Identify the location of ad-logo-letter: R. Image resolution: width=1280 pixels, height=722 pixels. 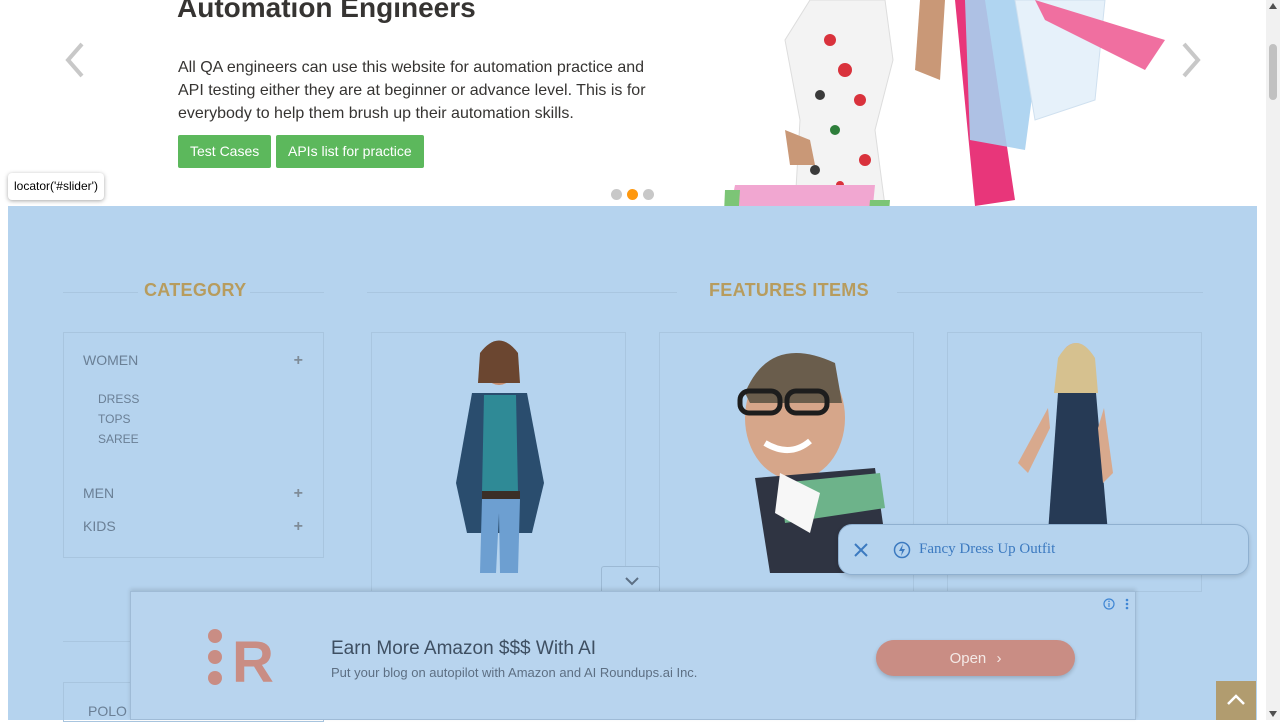
(253, 659).